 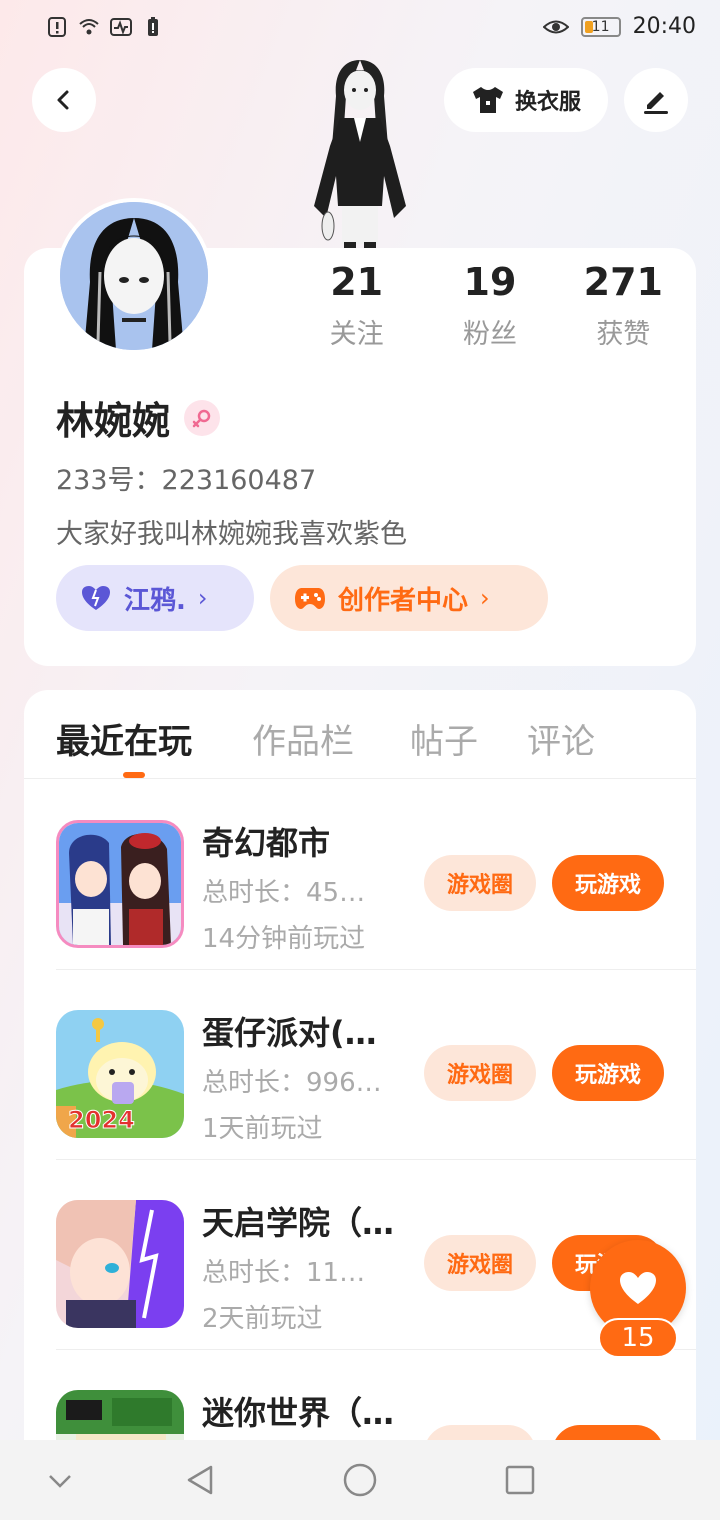 I want to click on nav-home-button, so click(x=360, y=1480).